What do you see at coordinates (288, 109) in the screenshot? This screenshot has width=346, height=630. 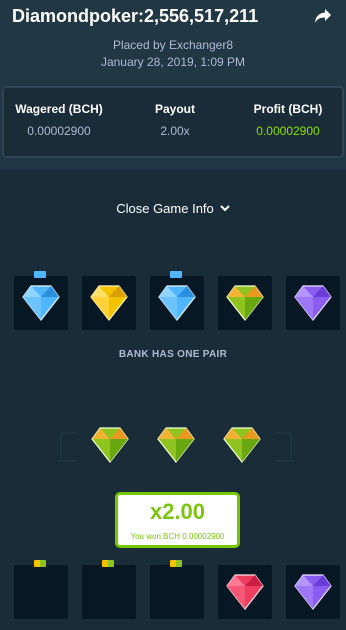 I see `profit-label: Profit (BCH)` at bounding box center [288, 109].